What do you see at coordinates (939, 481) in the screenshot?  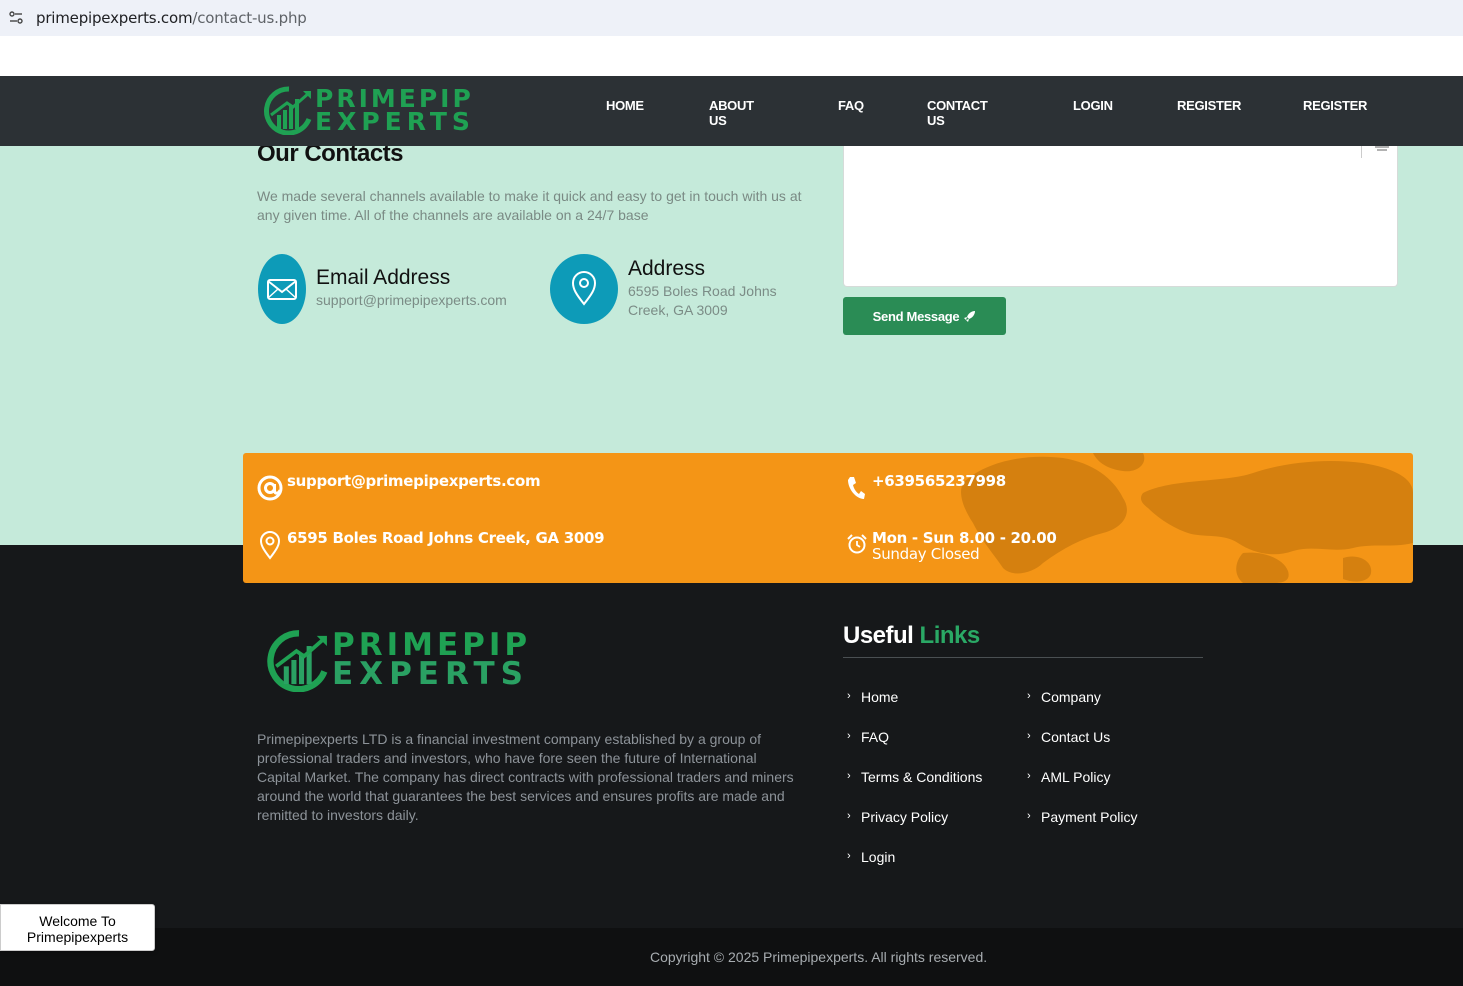 I see `info-phone: +639565237998` at bounding box center [939, 481].